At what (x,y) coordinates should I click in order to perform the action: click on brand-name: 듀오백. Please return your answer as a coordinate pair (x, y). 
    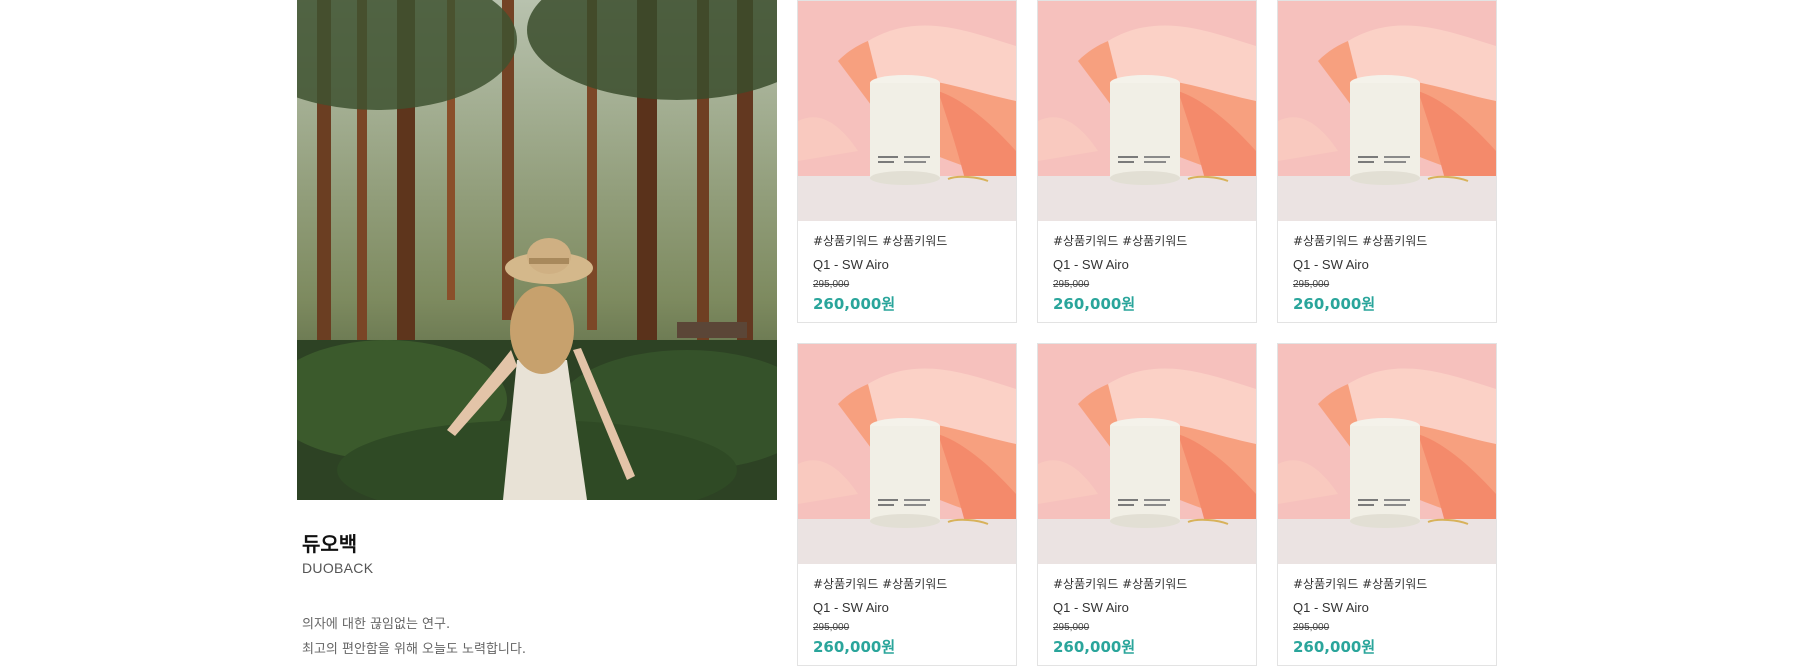
    Looking at the image, I should click on (330, 544).